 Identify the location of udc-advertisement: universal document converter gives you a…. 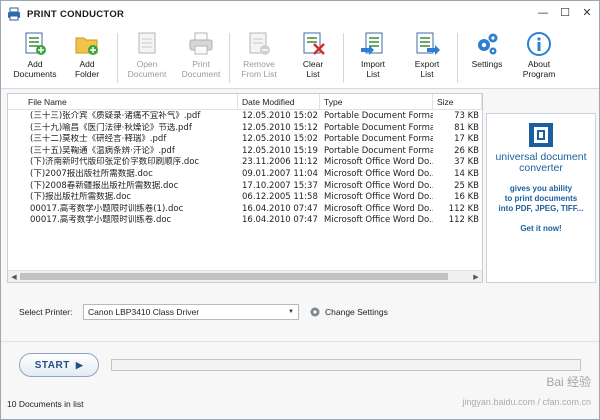
(541, 198).